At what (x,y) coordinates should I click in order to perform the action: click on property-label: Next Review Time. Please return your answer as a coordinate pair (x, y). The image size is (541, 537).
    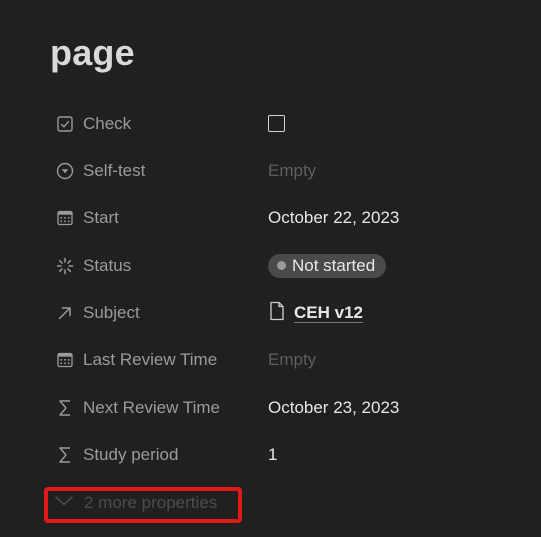
    Looking at the image, I should click on (151, 407).